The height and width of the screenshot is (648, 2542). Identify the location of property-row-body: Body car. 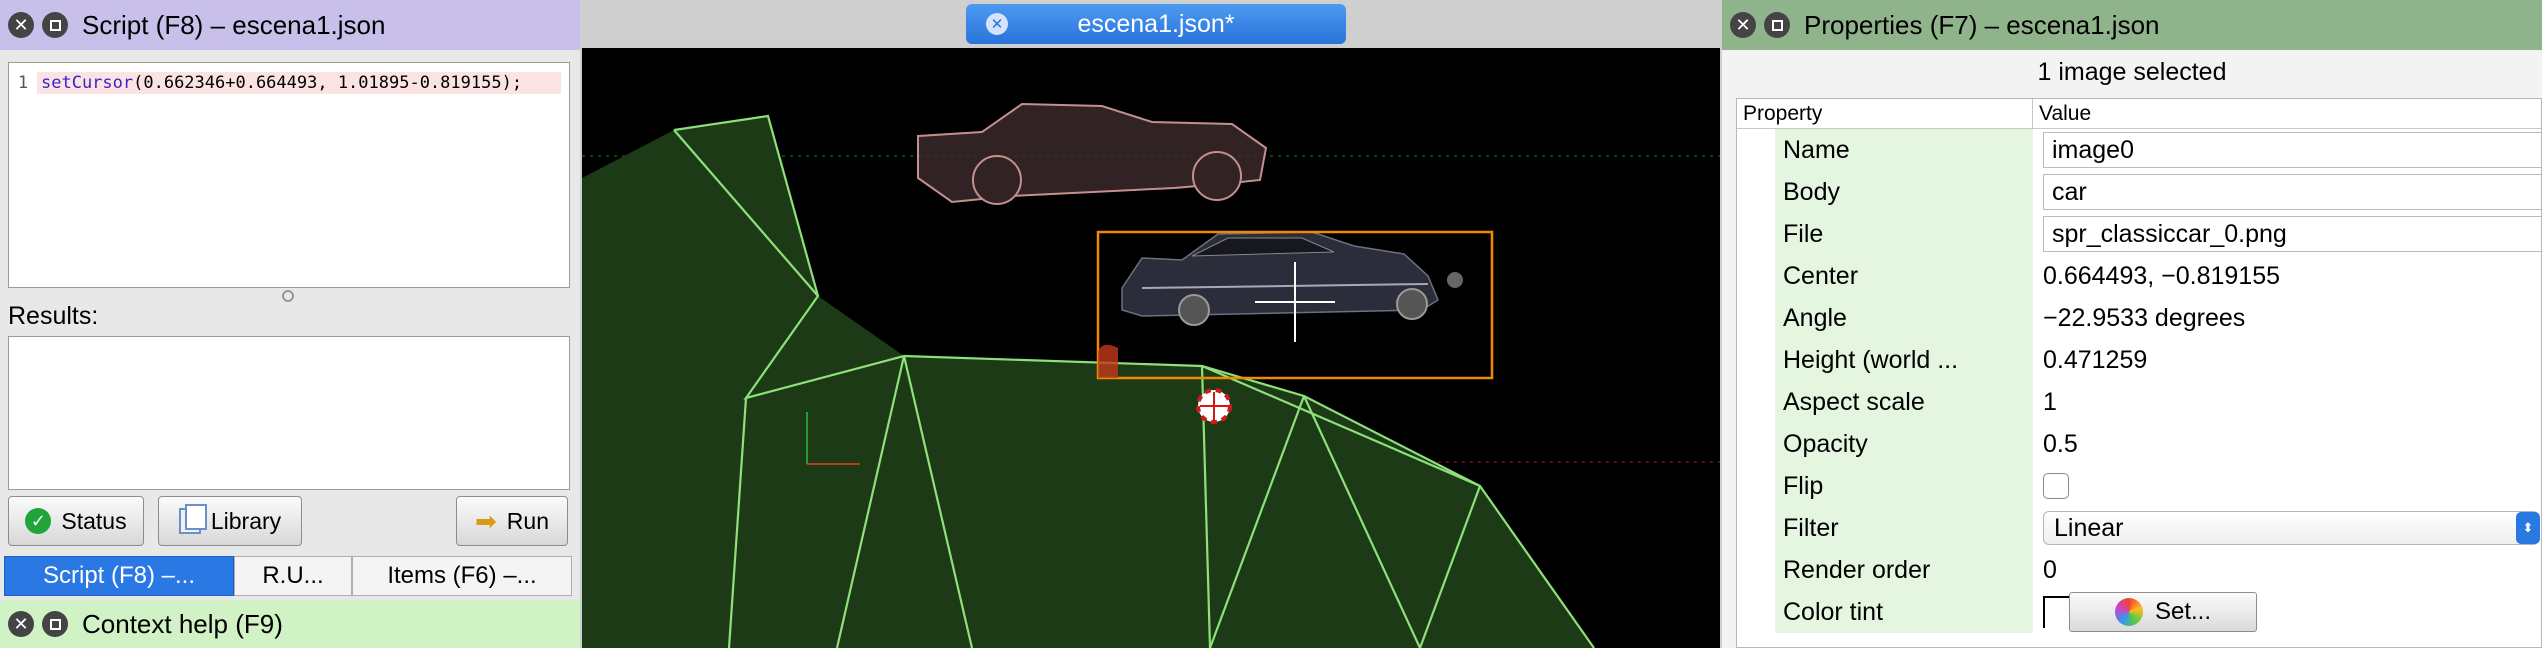
(2139, 192).